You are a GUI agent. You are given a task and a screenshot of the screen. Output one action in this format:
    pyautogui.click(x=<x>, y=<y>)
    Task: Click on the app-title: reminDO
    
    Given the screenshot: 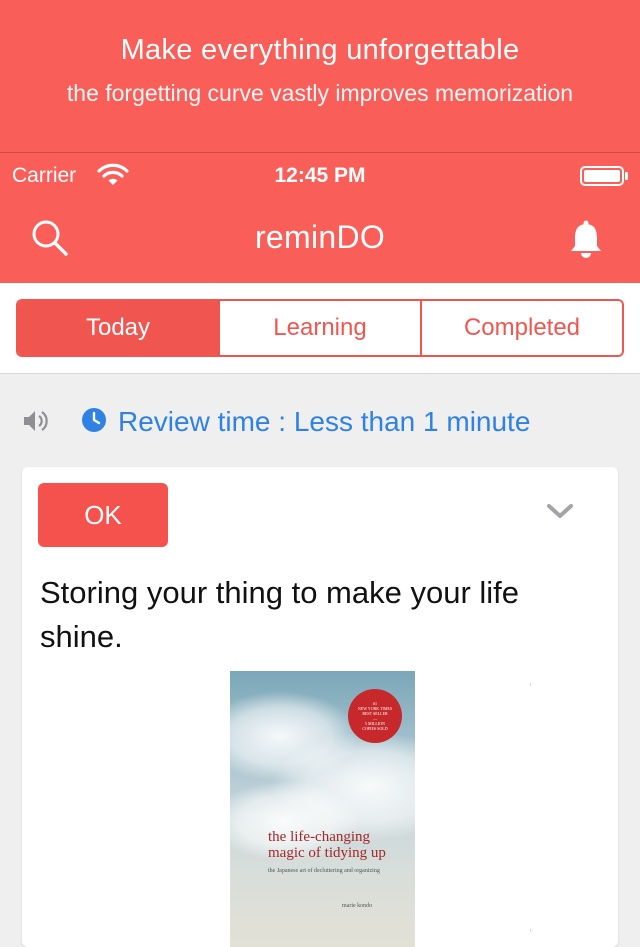 What is the action you would take?
    pyautogui.click(x=320, y=237)
    